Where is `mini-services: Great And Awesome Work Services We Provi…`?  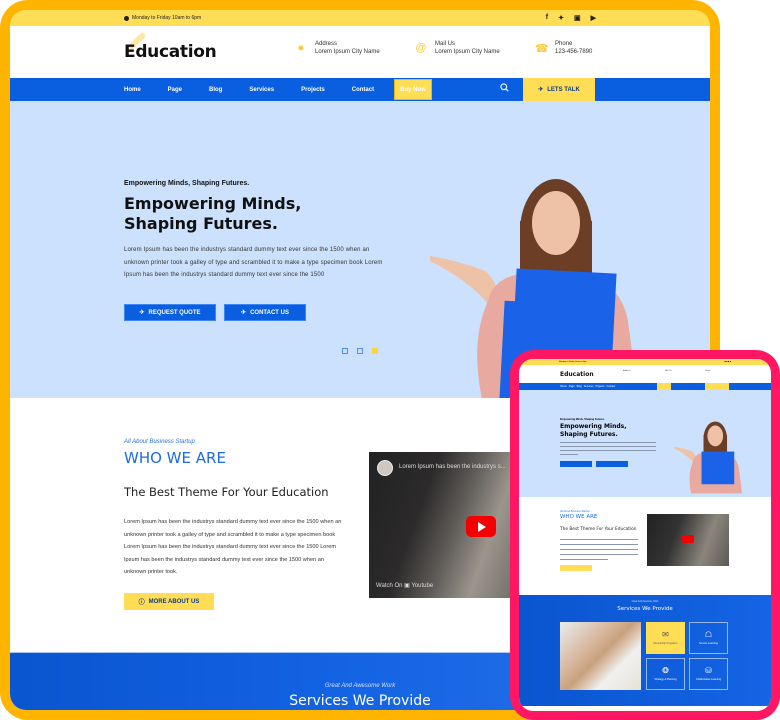
mini-services: Great And Awesome Work Services We Provi… is located at coordinates (645, 650).